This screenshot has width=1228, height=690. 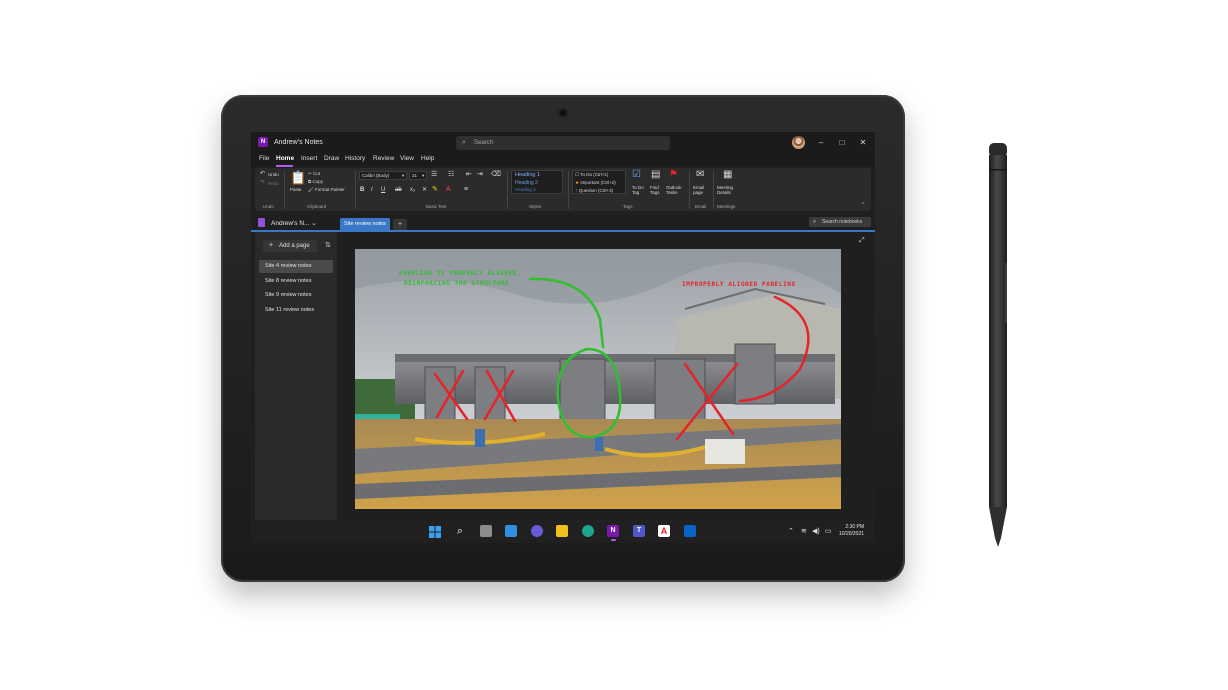 I want to click on font-size-value: 21, so click(x=415, y=175).